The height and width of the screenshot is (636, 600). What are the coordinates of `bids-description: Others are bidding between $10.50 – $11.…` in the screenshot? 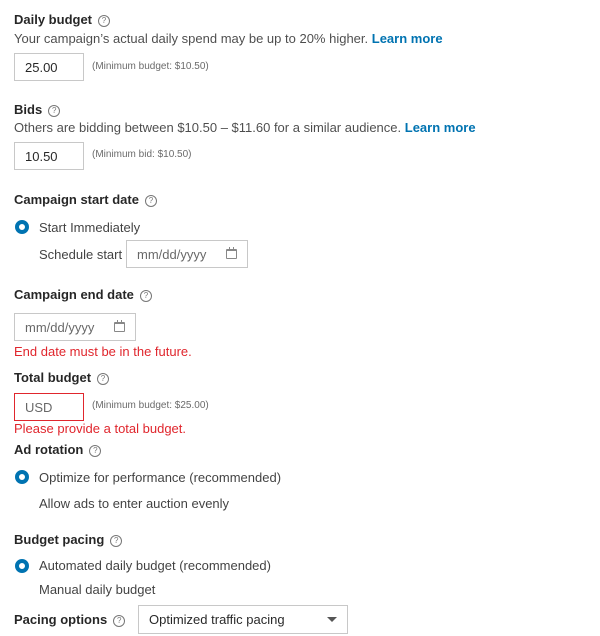 It's located at (245, 127).